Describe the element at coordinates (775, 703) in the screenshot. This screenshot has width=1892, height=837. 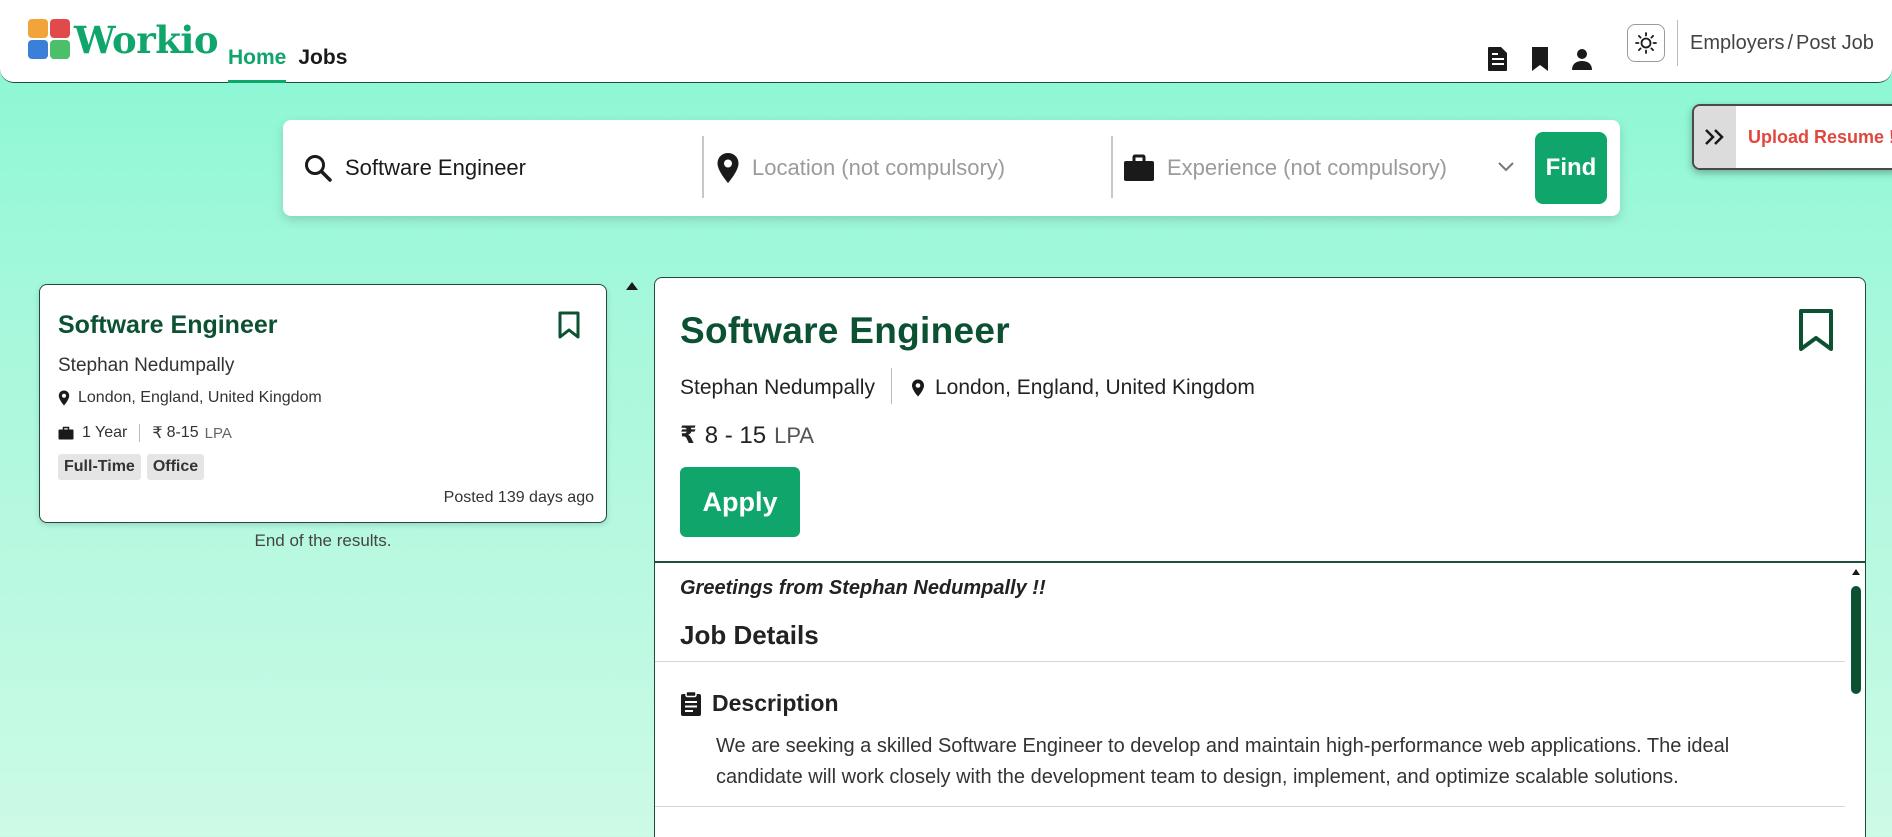
I see `description-heading-text: Description` at that location.